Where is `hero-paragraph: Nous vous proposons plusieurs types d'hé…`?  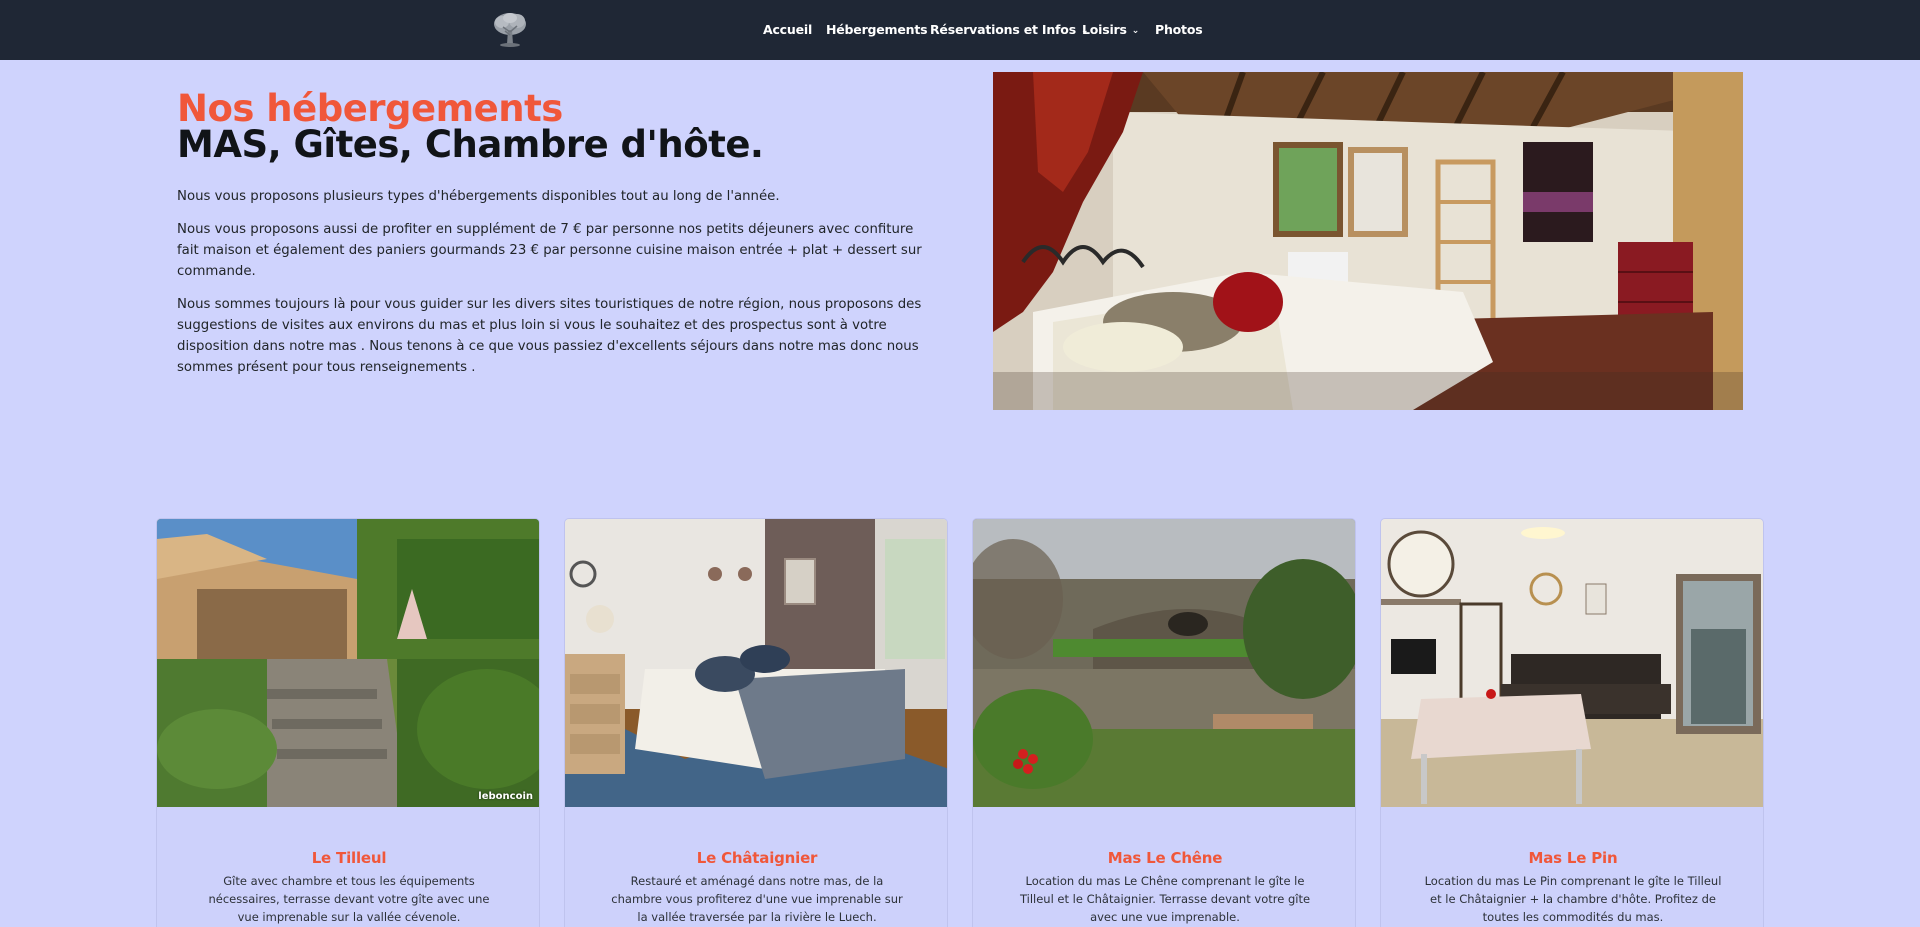
hero-paragraph: Nous vous proposons plusieurs types d'hé… is located at coordinates (478, 196).